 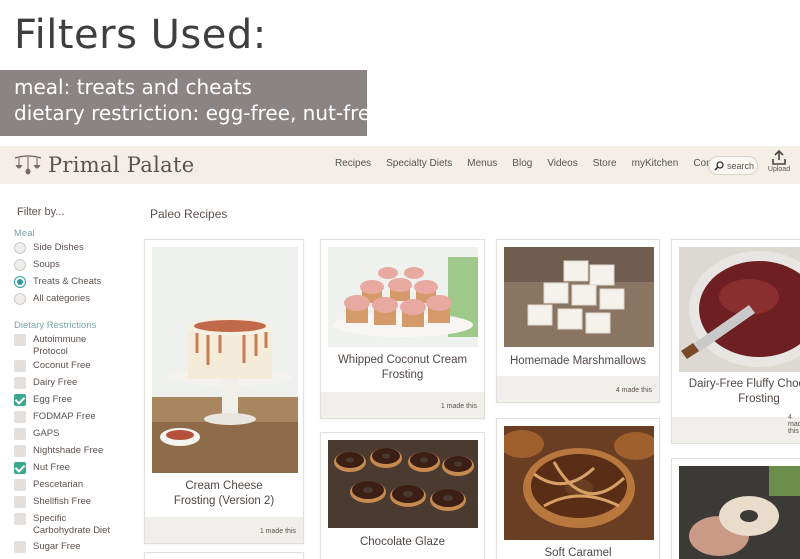 What do you see at coordinates (62, 298) in the screenshot?
I see `option-label: All categories` at bounding box center [62, 298].